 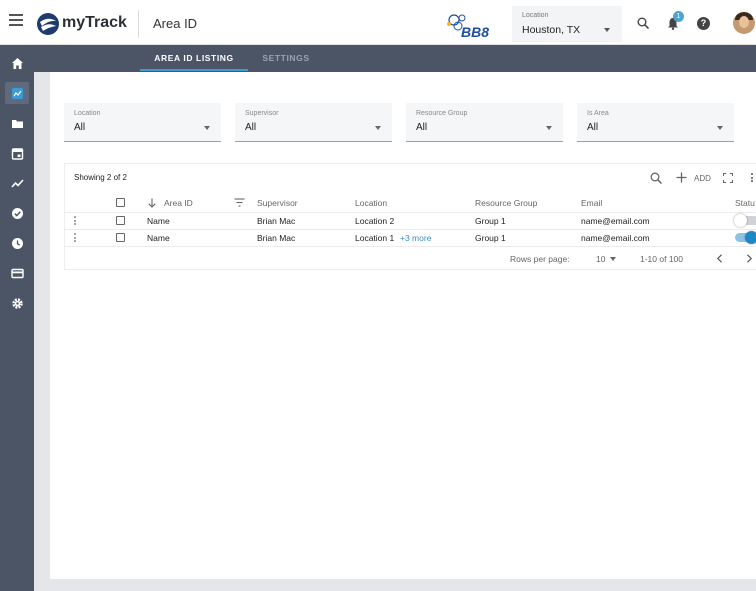 What do you see at coordinates (395, 58) in the screenshot?
I see `tab-bar: AREA ID LISTING SETTINGS` at bounding box center [395, 58].